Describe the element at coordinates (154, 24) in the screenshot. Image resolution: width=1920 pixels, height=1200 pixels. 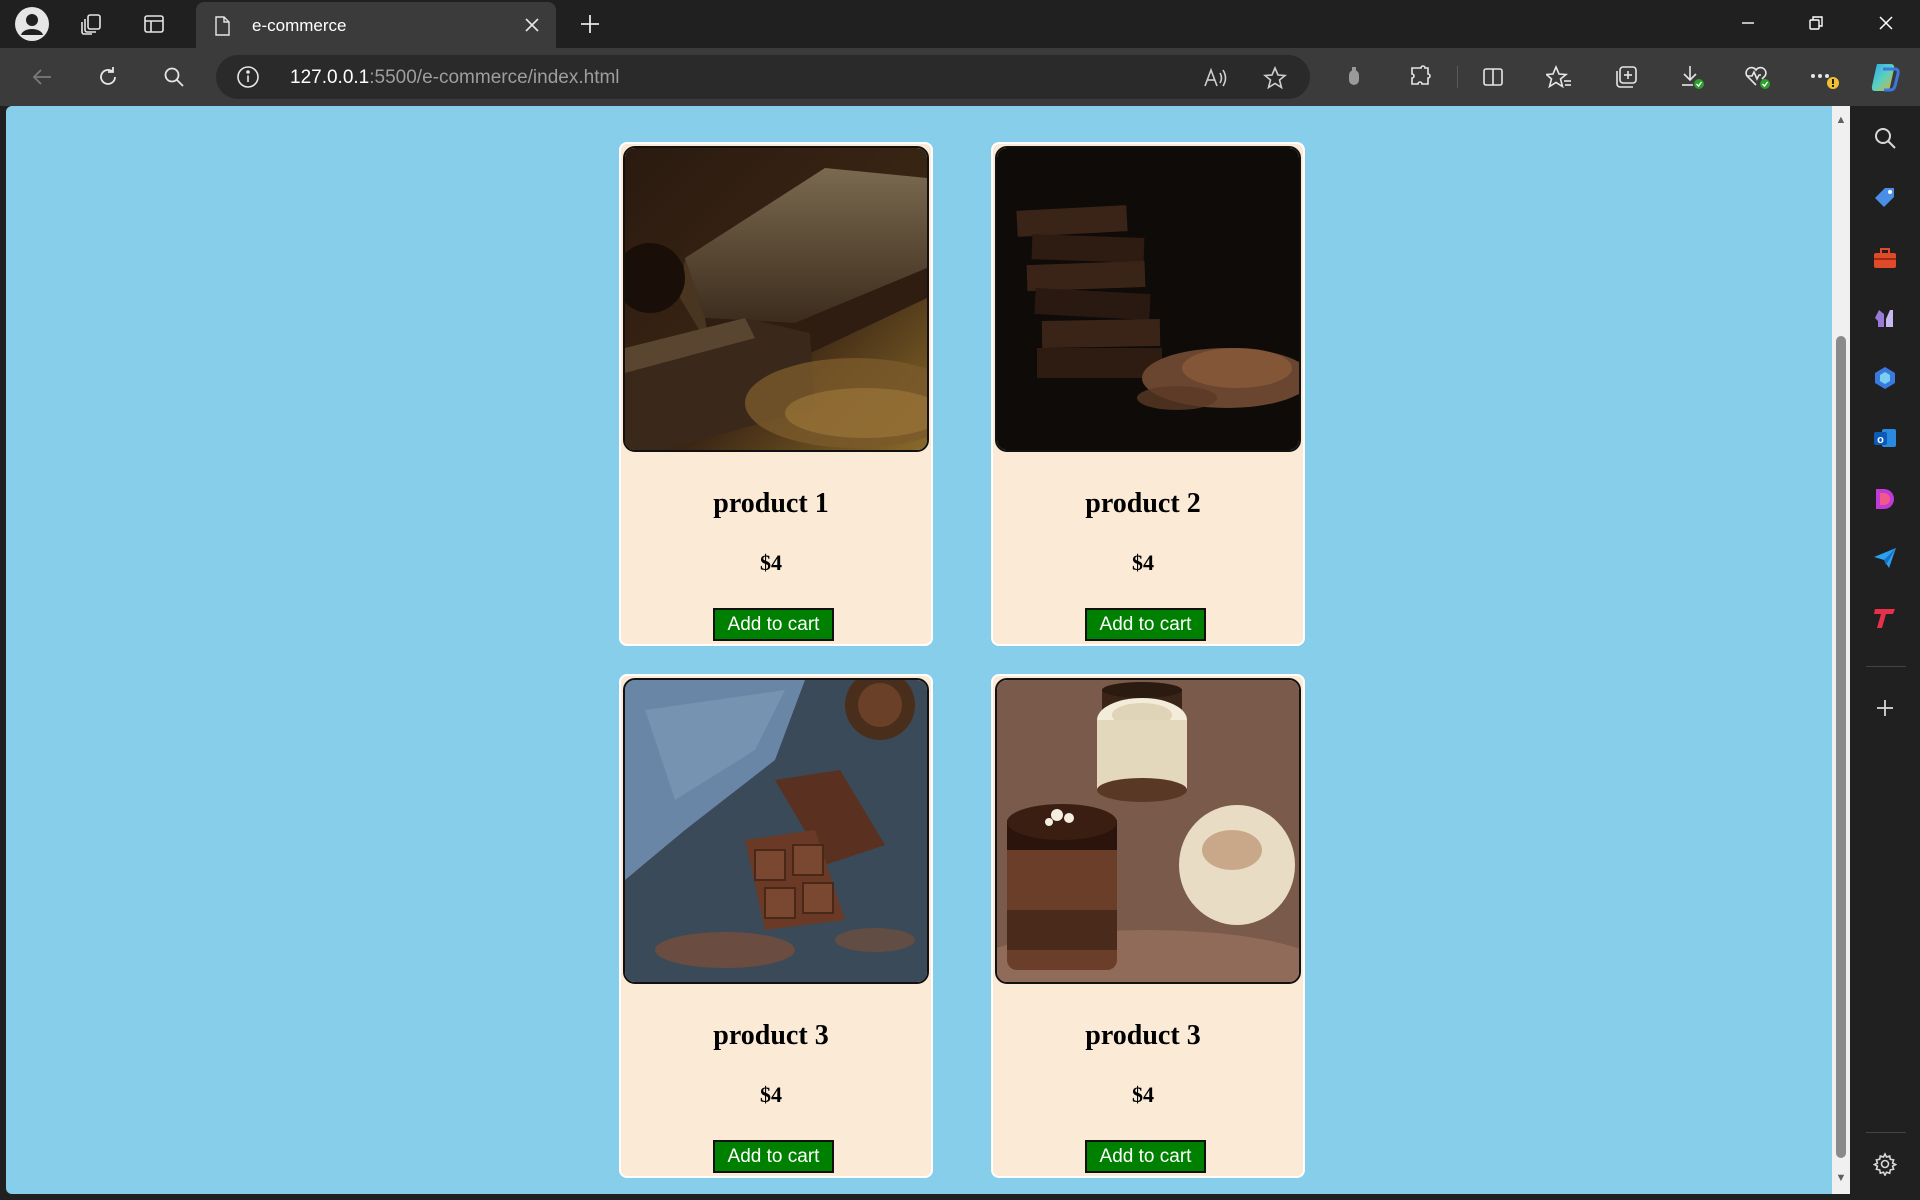
I see `tab-actions-icon` at that location.